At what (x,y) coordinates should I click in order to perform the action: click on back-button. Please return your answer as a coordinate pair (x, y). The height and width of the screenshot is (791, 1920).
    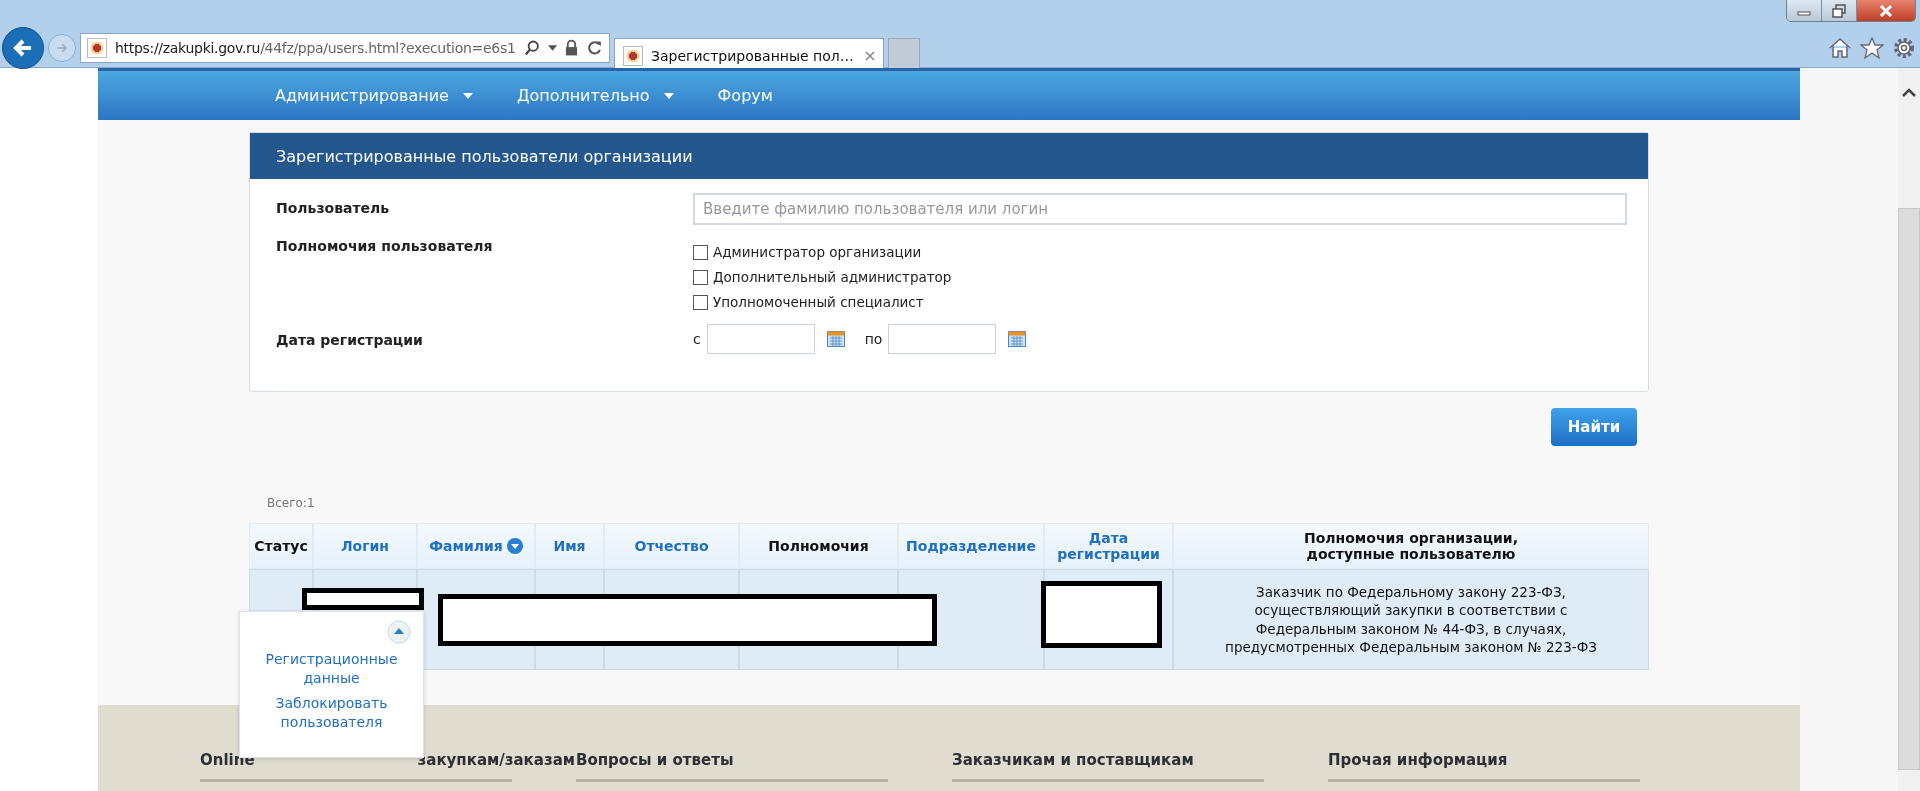
    Looking at the image, I should click on (23, 48).